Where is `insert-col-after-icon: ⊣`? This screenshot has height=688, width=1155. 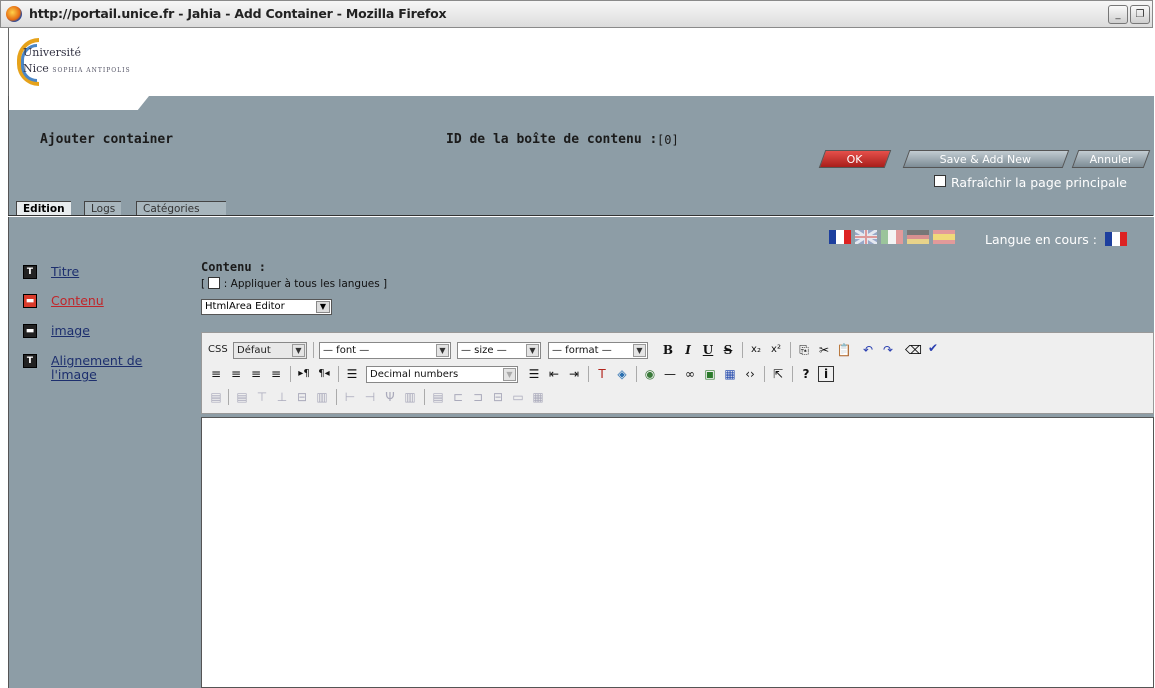 insert-col-after-icon: ⊣ is located at coordinates (370, 397).